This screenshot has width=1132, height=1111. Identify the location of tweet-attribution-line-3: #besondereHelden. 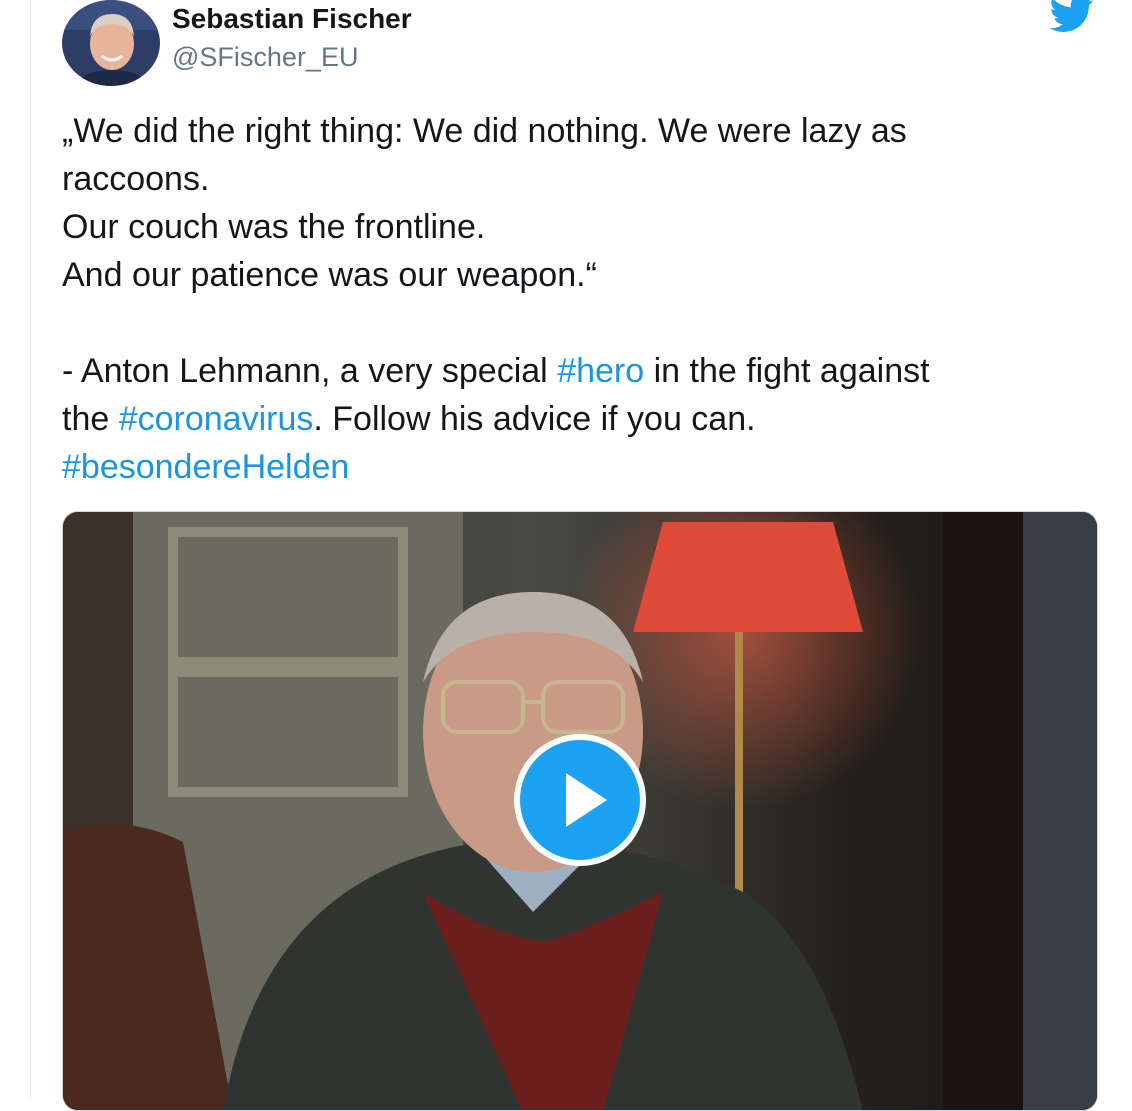
(567, 467).